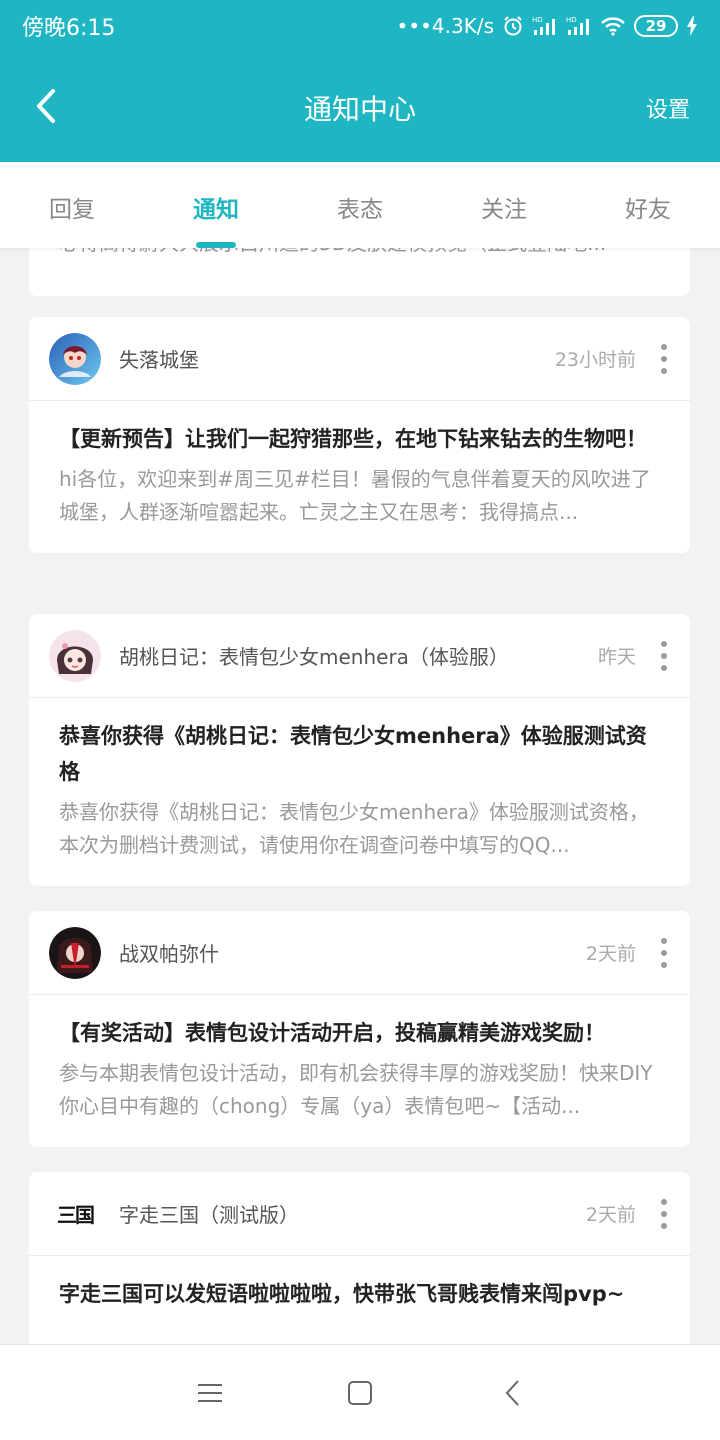 The height and width of the screenshot is (1440, 720). Describe the element at coordinates (360, 210) in the screenshot. I see `tab-label: 表态` at that location.